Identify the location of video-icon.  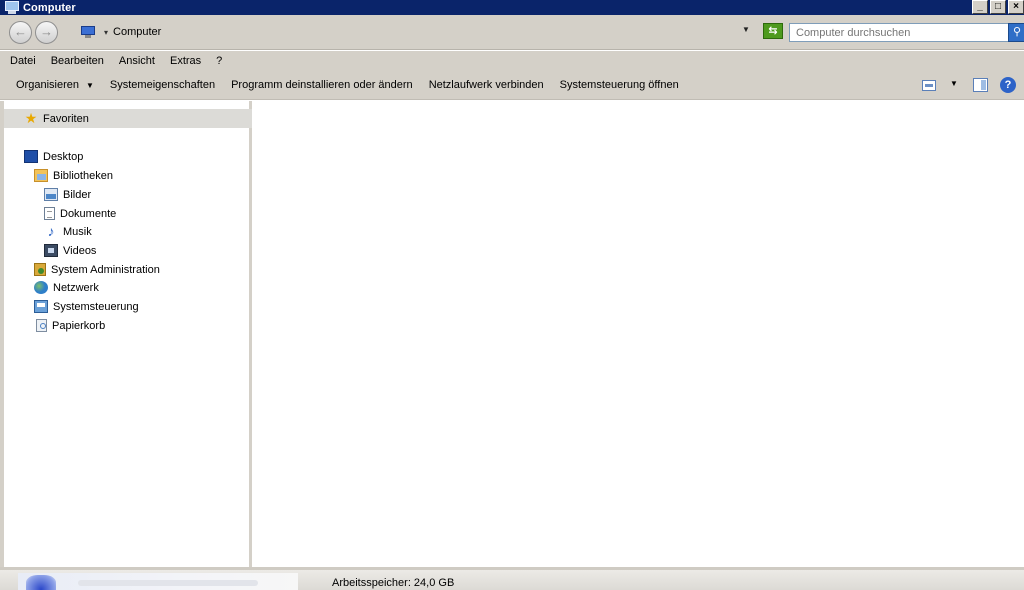
(51, 250).